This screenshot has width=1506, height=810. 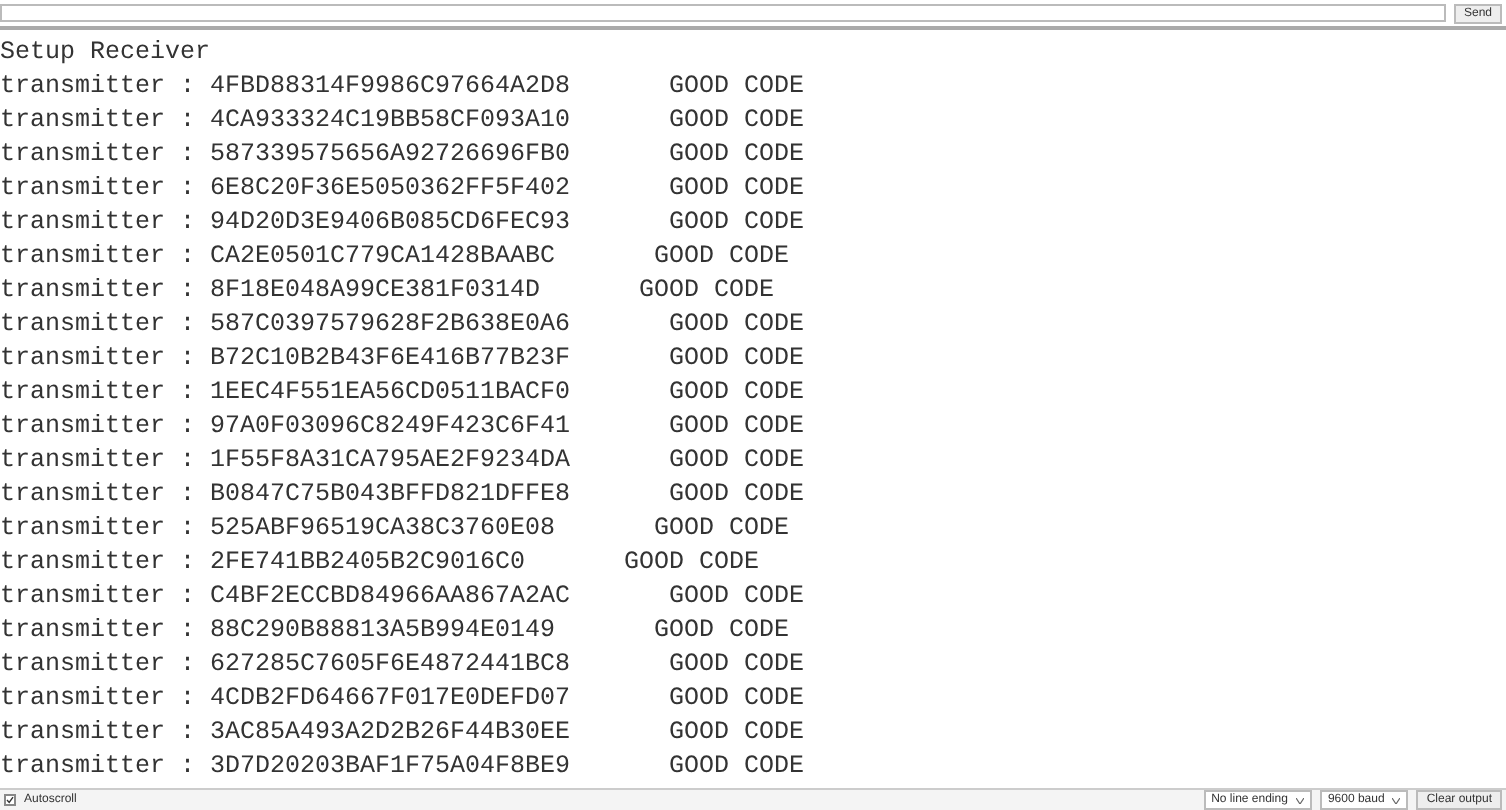 I want to click on output-line: transmitter : C4BF2ECCBD84966AA867A2AC, so click(x=285, y=597).